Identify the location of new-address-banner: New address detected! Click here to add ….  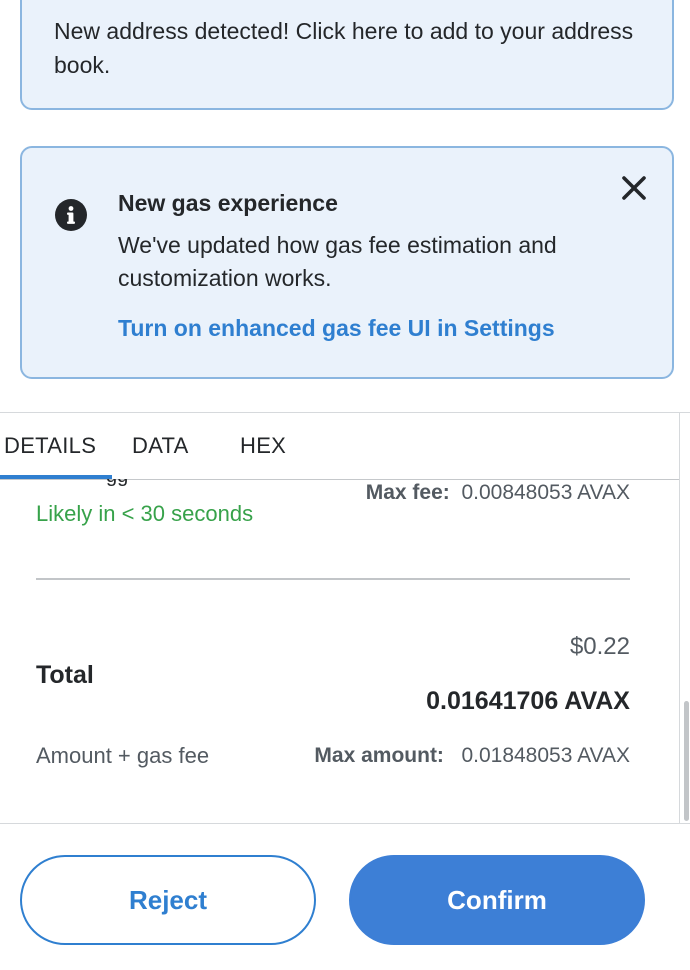
(347, 55).